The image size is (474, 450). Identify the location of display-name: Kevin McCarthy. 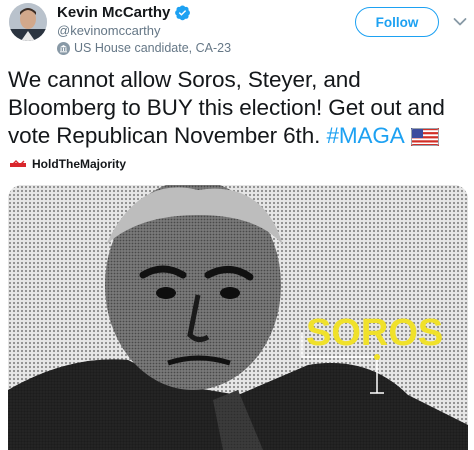
(113, 12).